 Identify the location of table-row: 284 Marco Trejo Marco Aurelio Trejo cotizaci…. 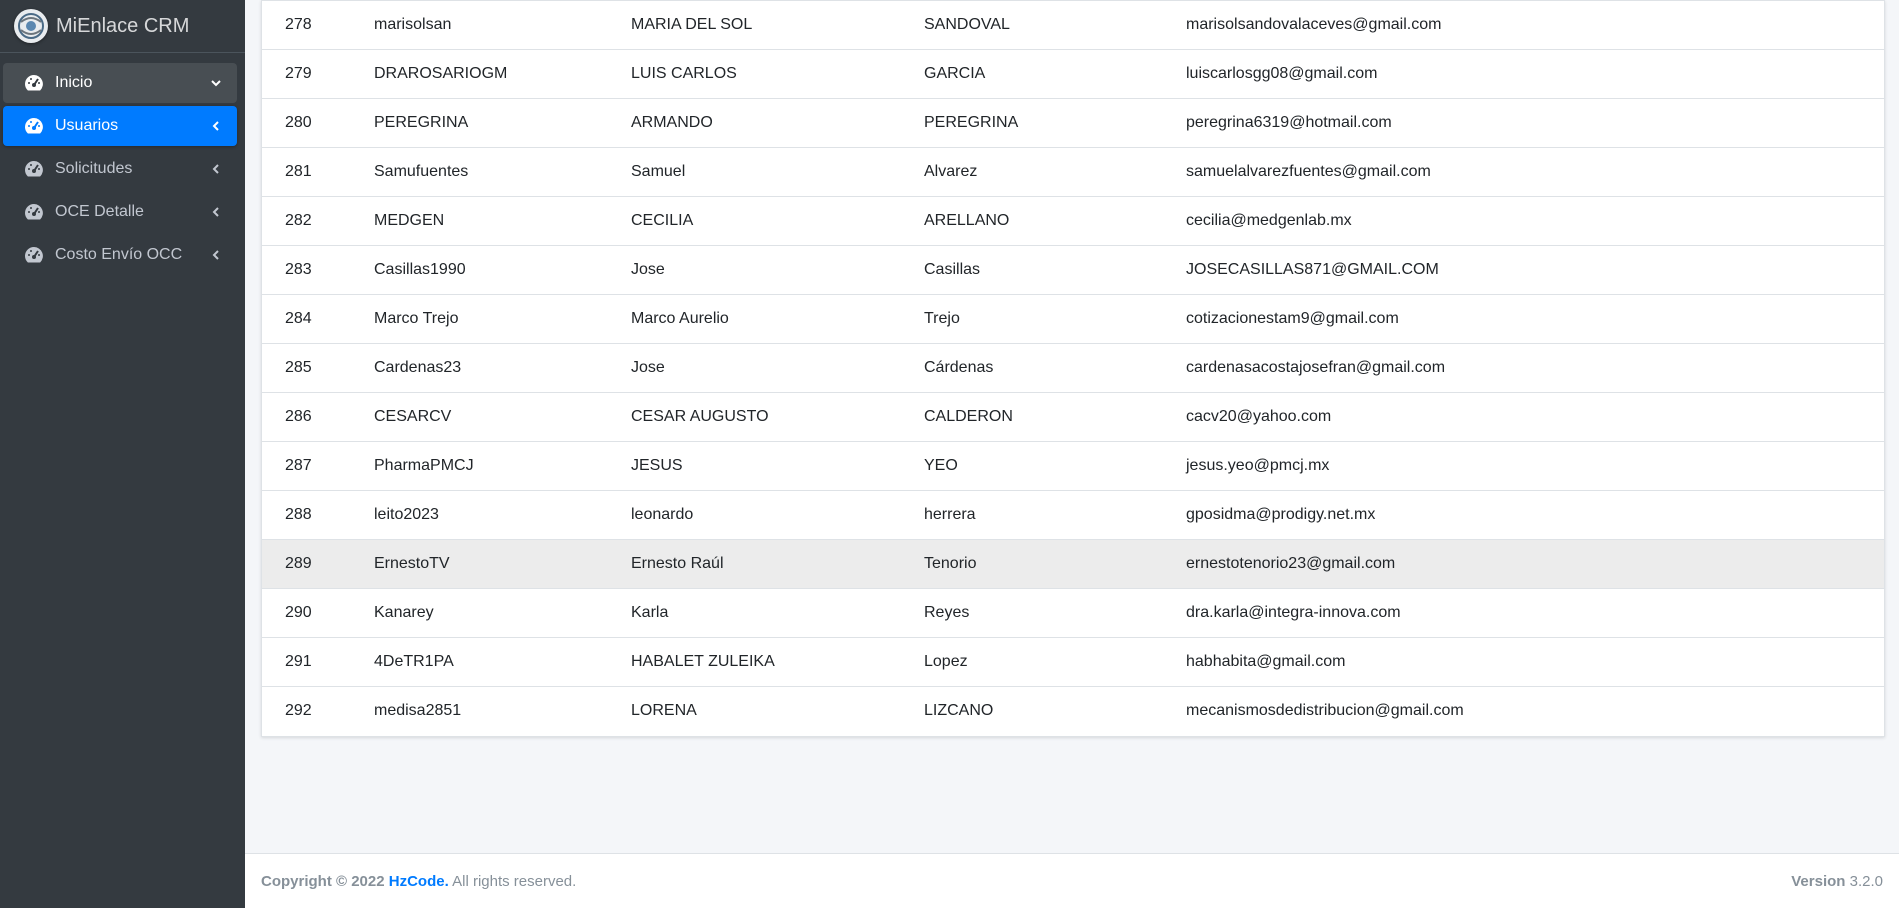
(1073, 319).